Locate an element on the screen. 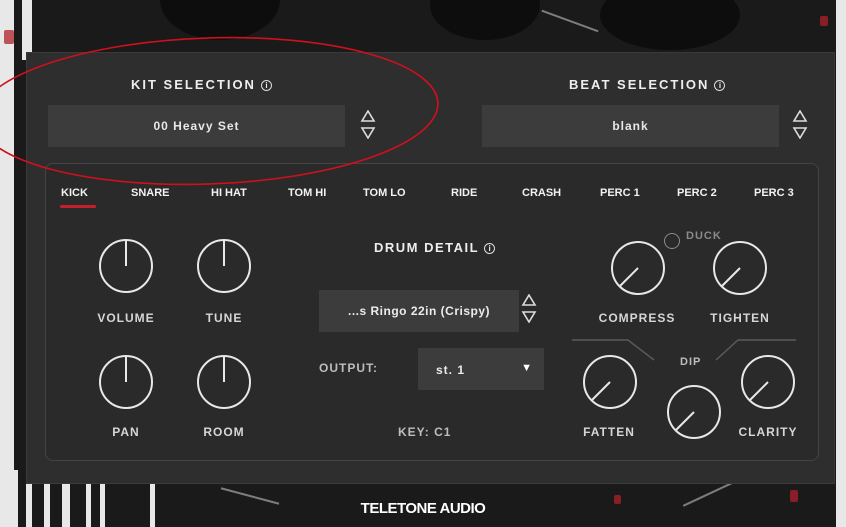 Image resolution: width=846 pixels, height=527 pixels. volume-label: VOLUME is located at coordinates (126, 318).